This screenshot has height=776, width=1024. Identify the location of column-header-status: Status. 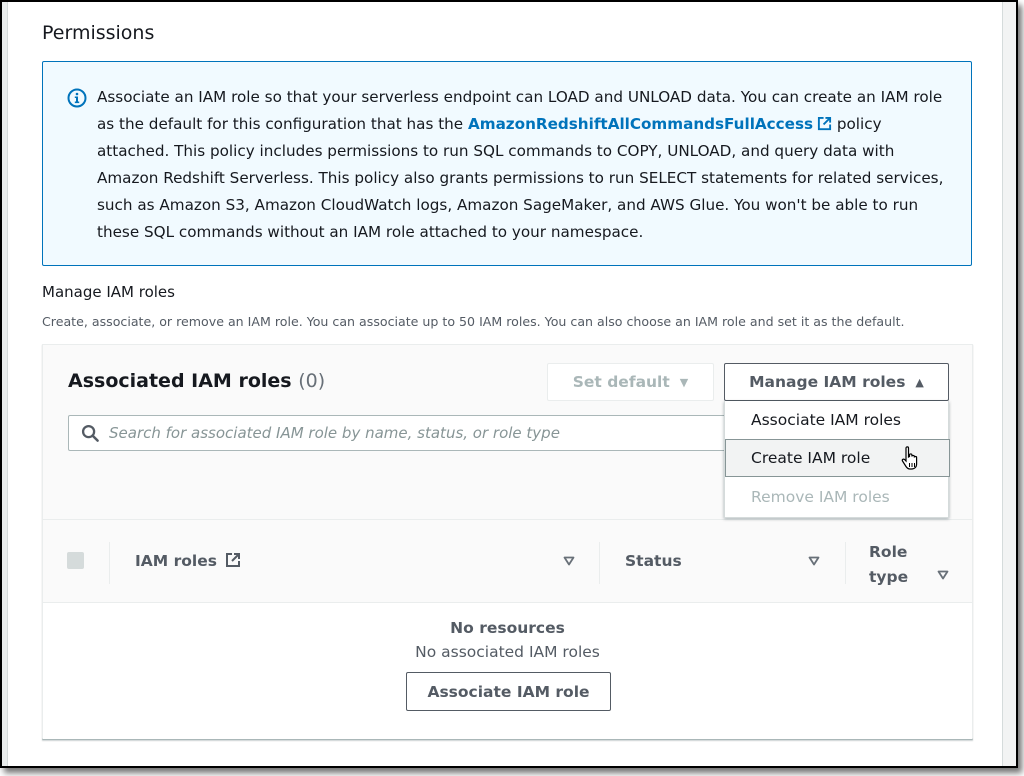
(653, 561).